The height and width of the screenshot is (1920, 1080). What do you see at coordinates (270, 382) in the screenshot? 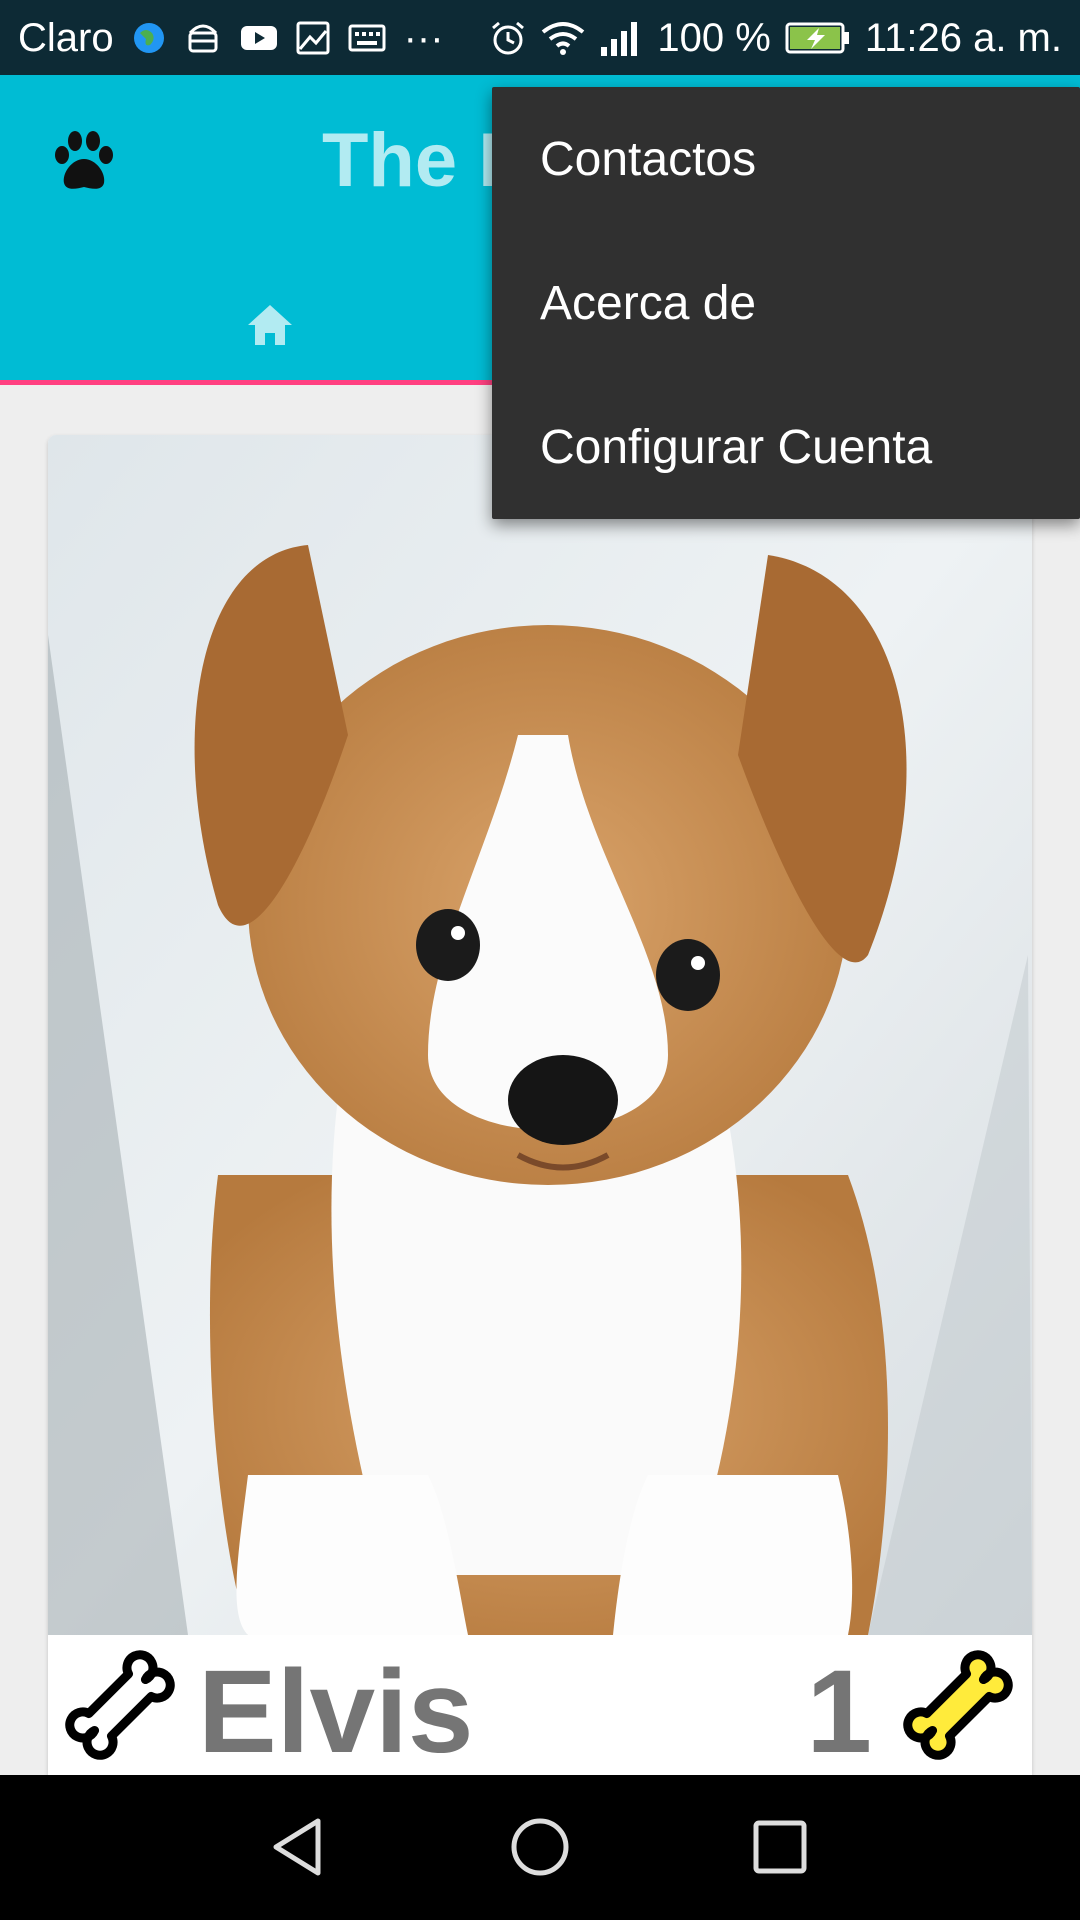
I see `tab-indicator` at bounding box center [270, 382].